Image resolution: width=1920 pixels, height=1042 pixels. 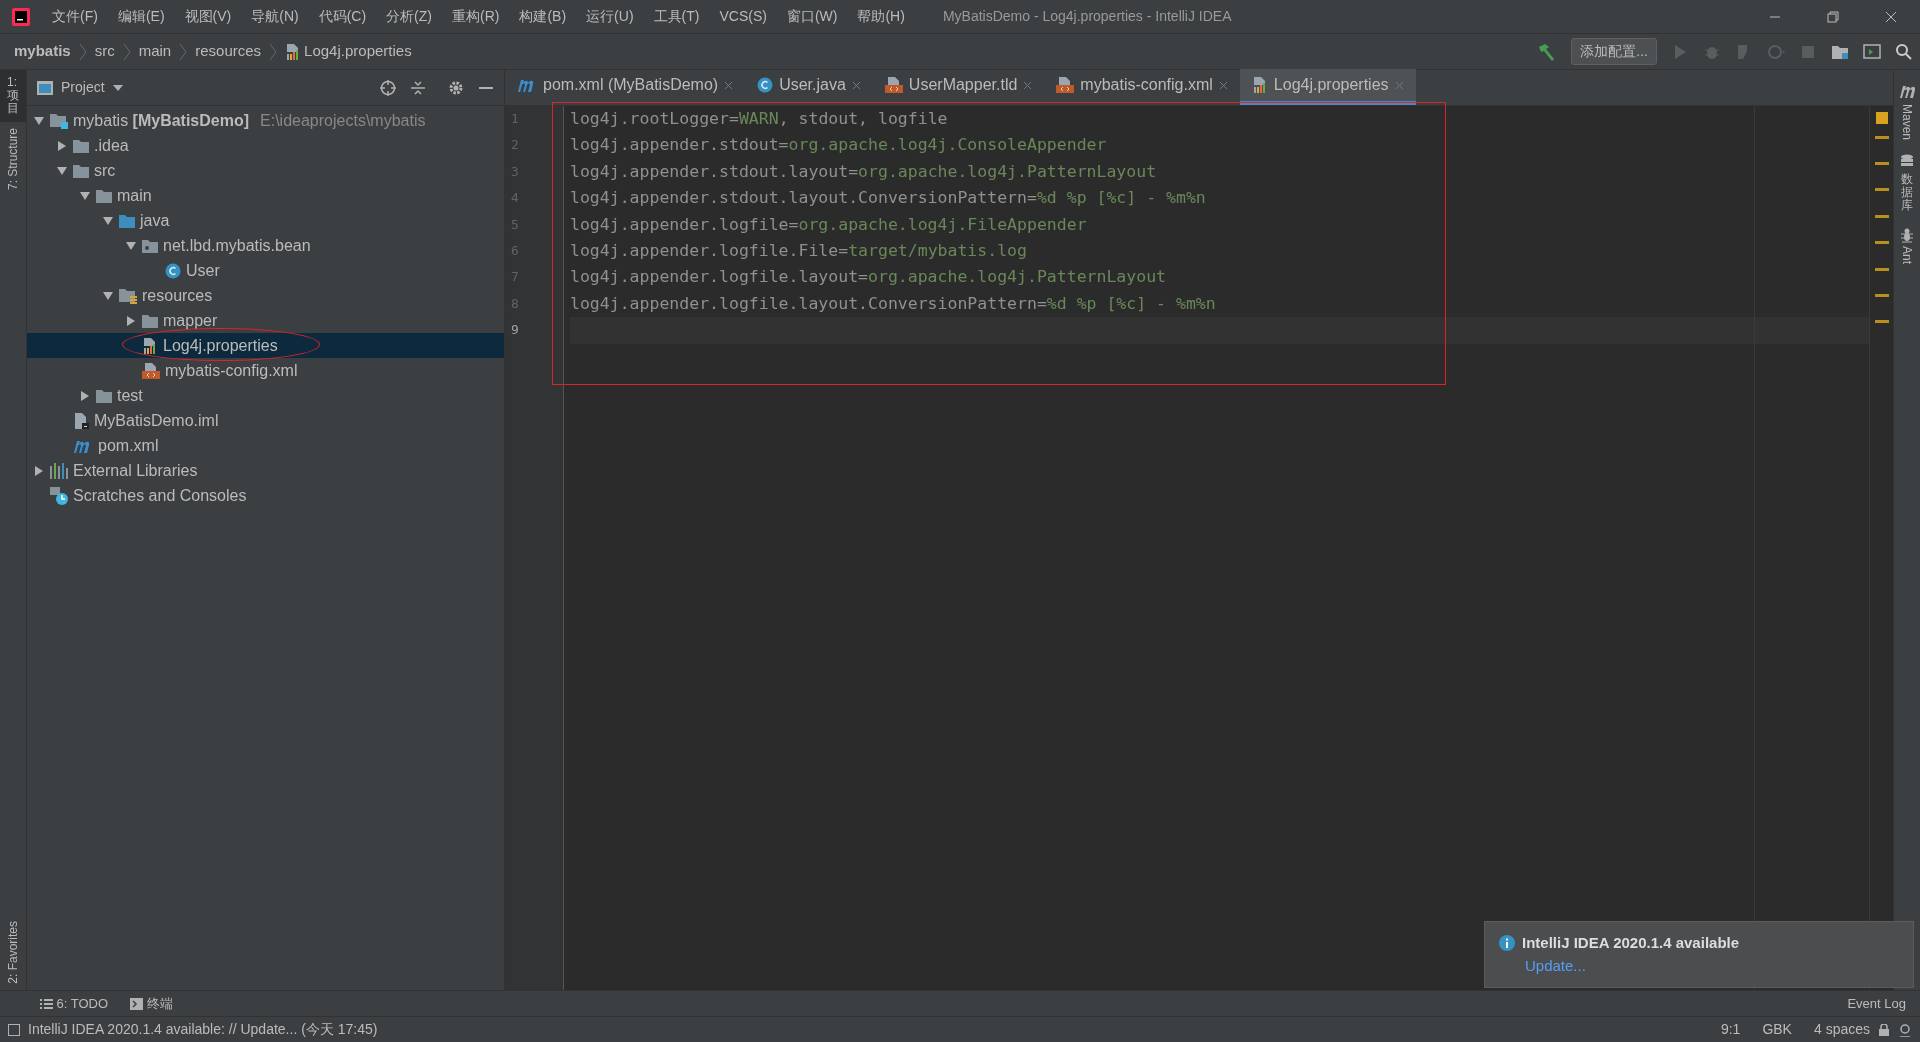 I want to click on tool-window-tab: 2: Favorites, so click(x=13, y=952).